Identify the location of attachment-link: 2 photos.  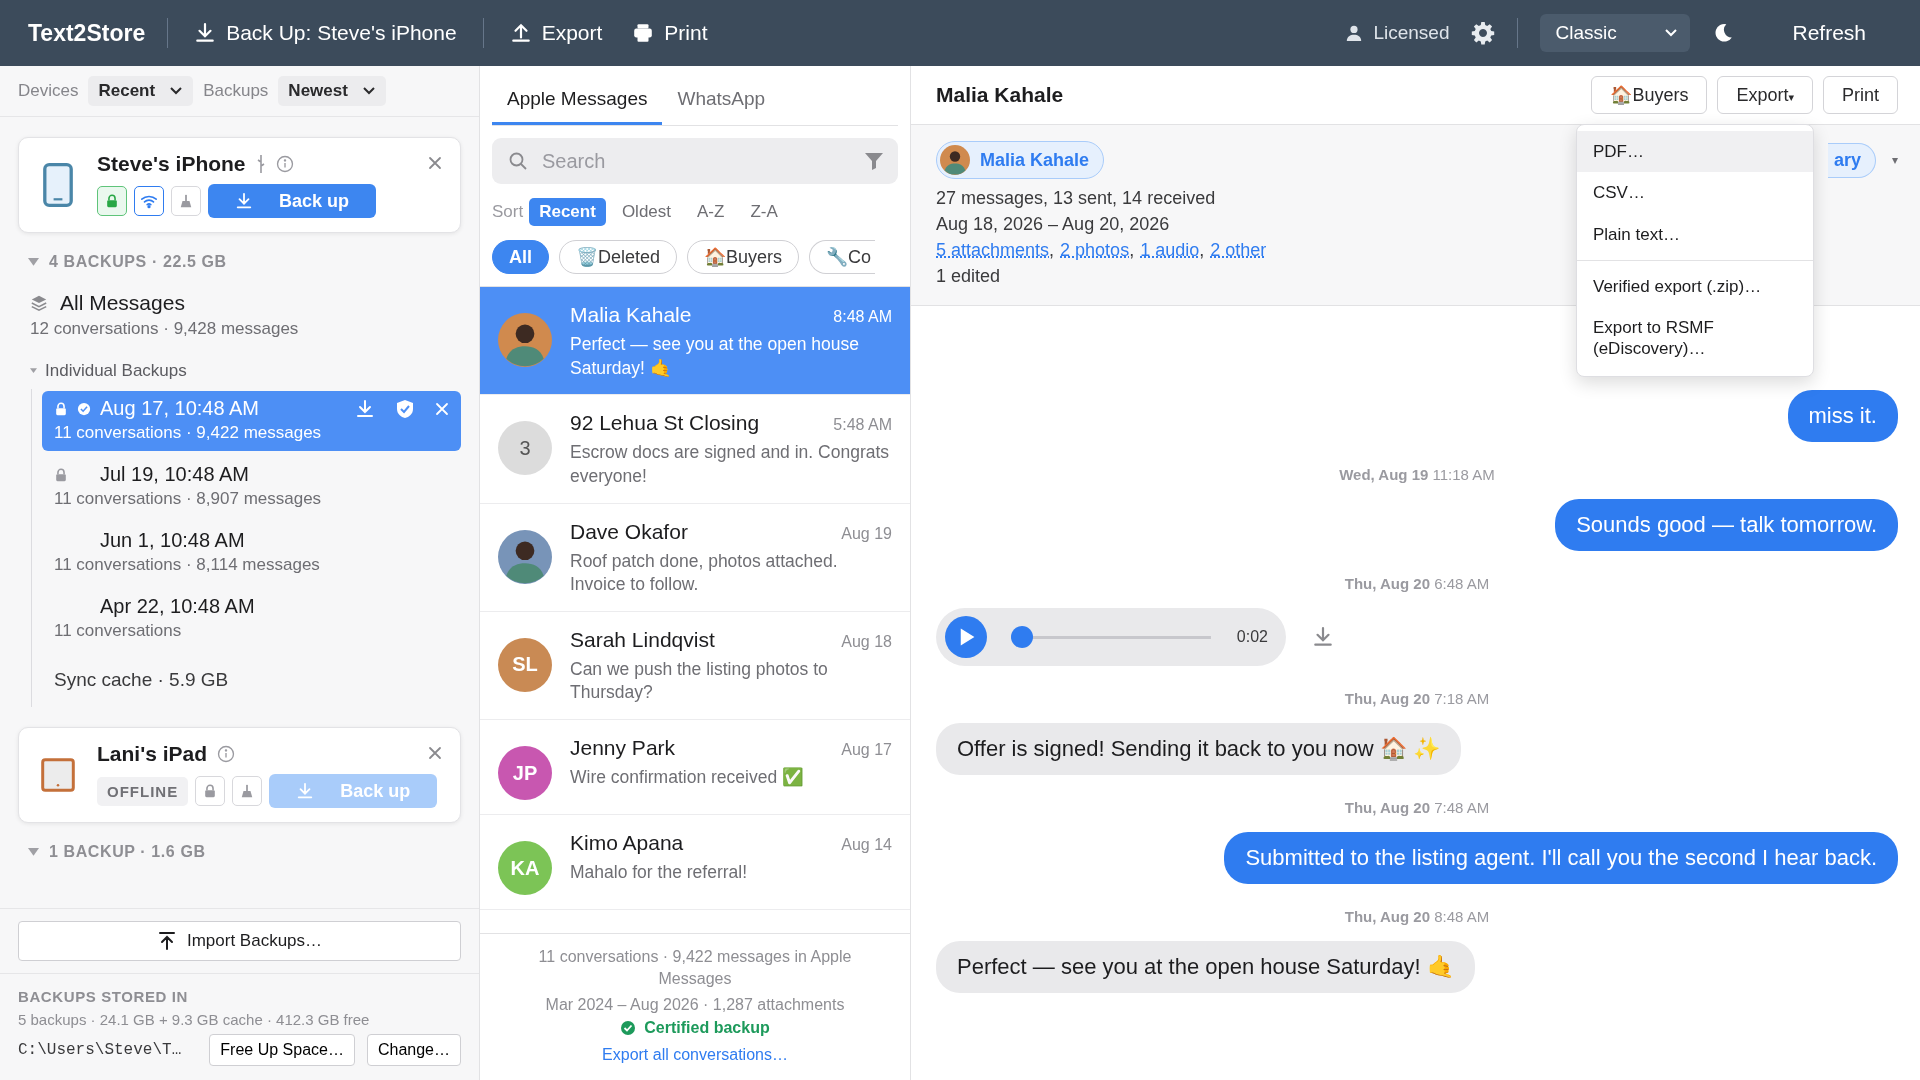
(1095, 250).